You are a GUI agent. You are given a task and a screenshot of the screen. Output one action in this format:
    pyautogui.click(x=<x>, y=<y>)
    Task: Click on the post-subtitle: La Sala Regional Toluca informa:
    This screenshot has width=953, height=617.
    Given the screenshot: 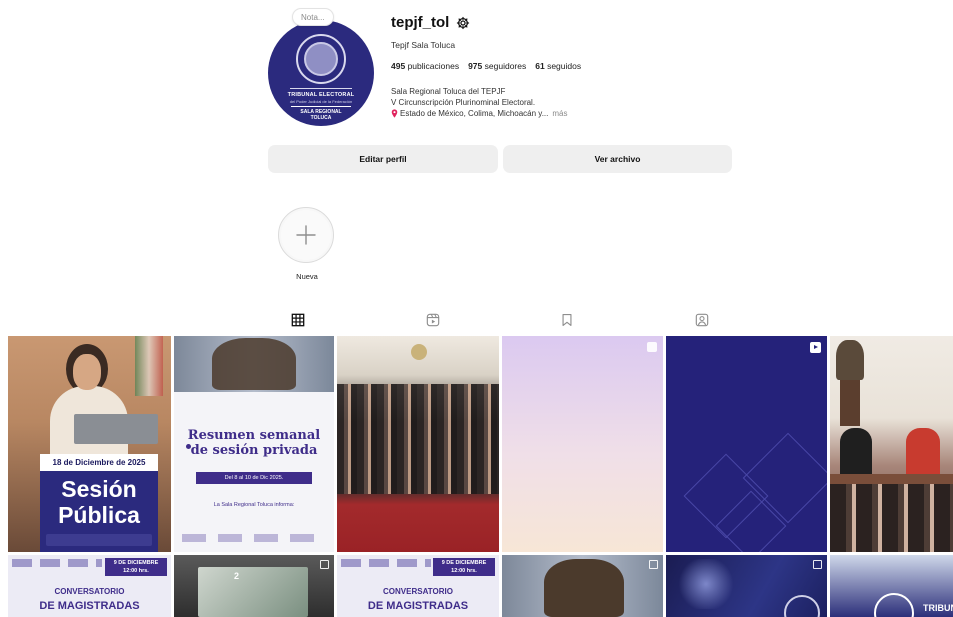 What is the action you would take?
    pyautogui.click(x=254, y=505)
    